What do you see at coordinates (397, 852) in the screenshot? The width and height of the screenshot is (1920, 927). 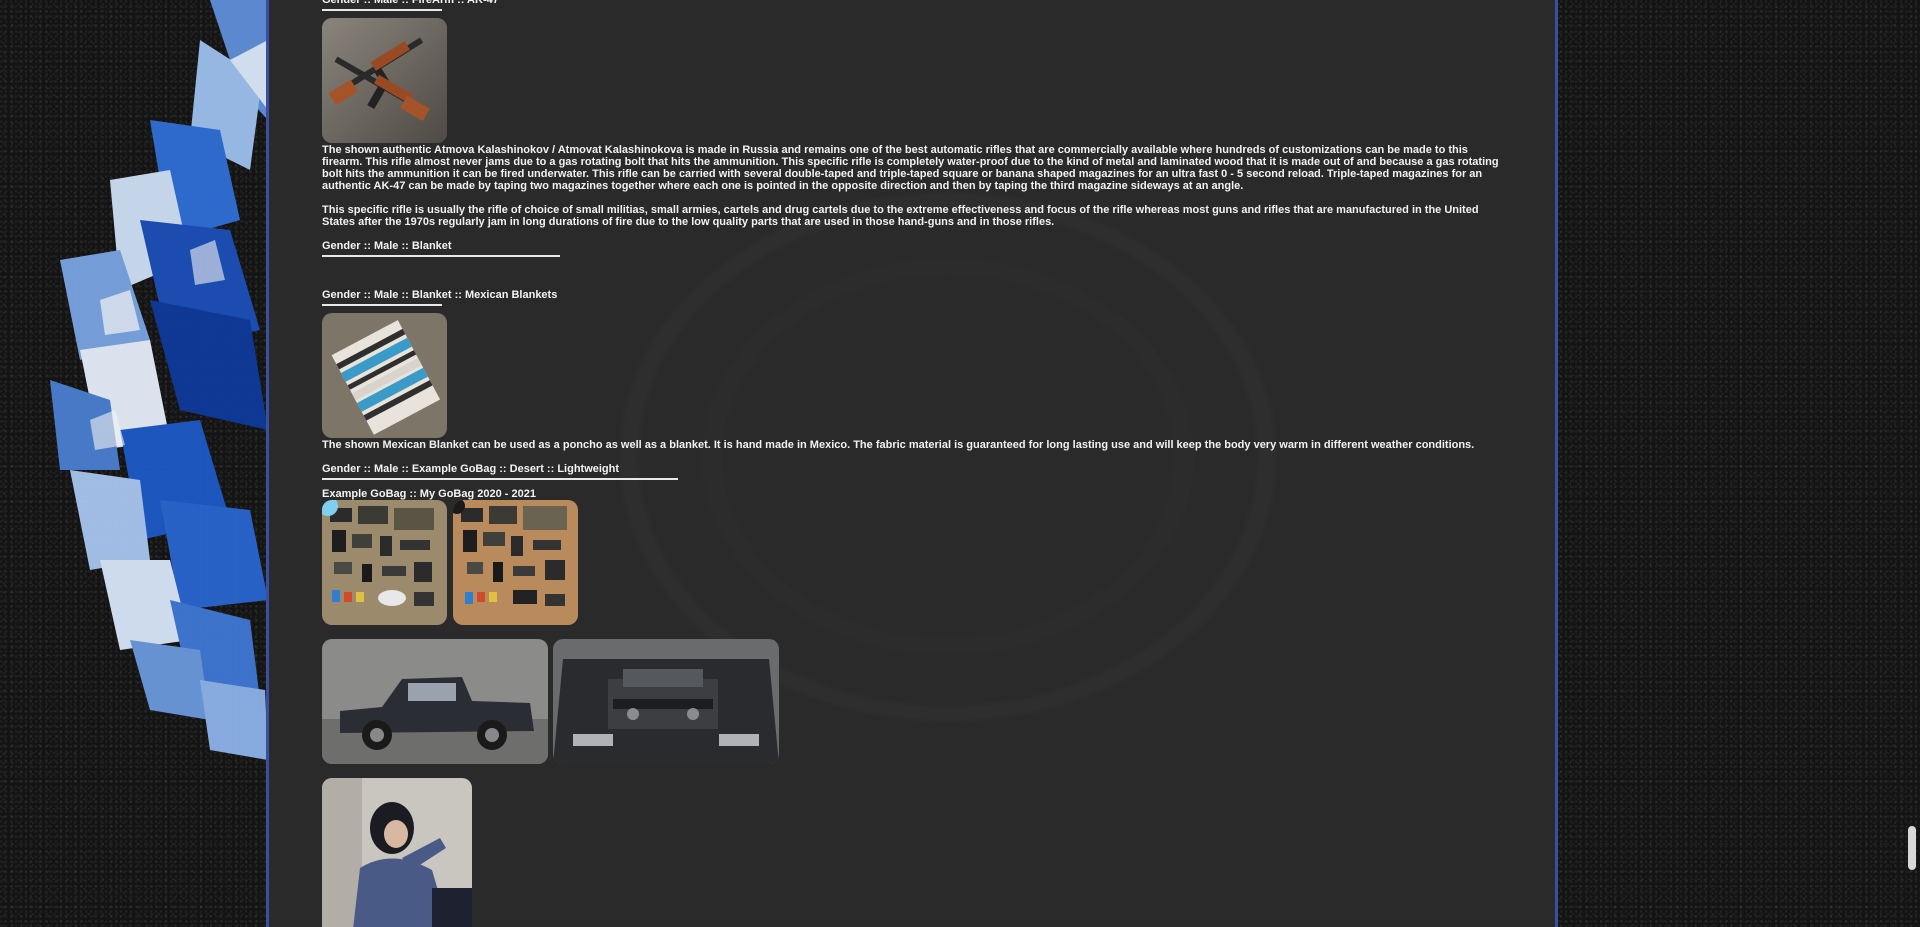 I see `person-photo` at bounding box center [397, 852].